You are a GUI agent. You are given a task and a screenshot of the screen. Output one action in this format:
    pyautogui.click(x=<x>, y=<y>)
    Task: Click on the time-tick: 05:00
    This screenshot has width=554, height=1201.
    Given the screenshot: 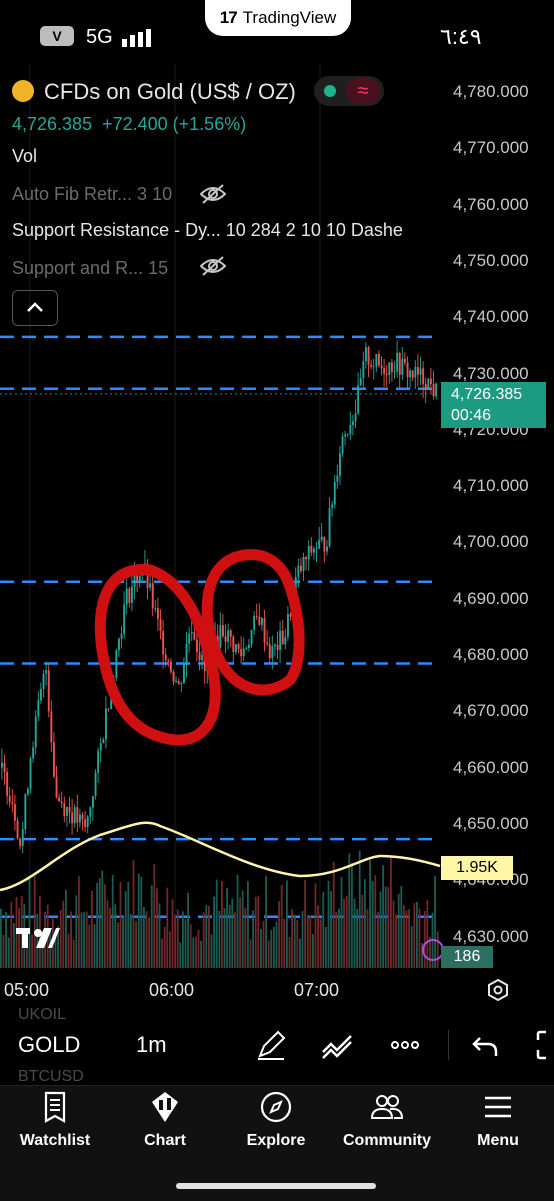 What is the action you would take?
    pyautogui.click(x=27, y=990)
    